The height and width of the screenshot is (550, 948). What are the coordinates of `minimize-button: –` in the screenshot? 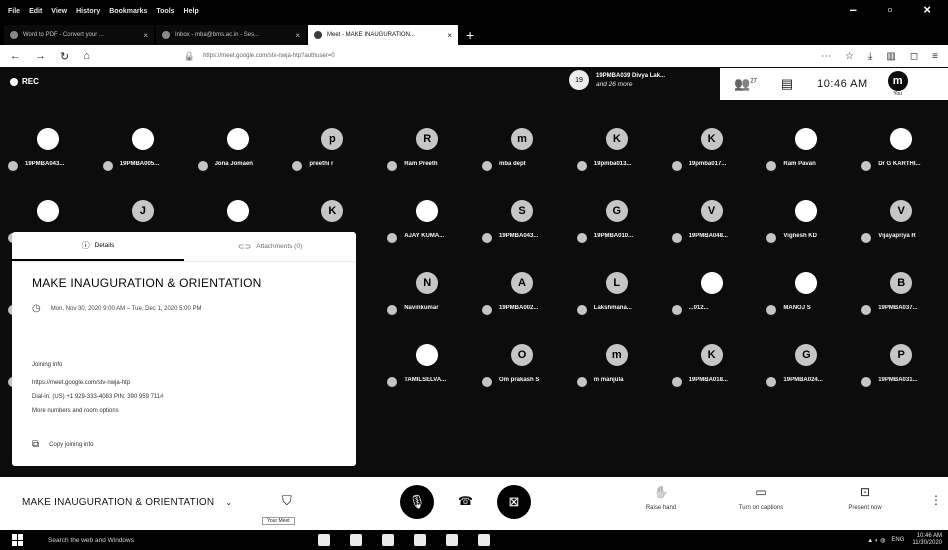 It's located at (853, 10).